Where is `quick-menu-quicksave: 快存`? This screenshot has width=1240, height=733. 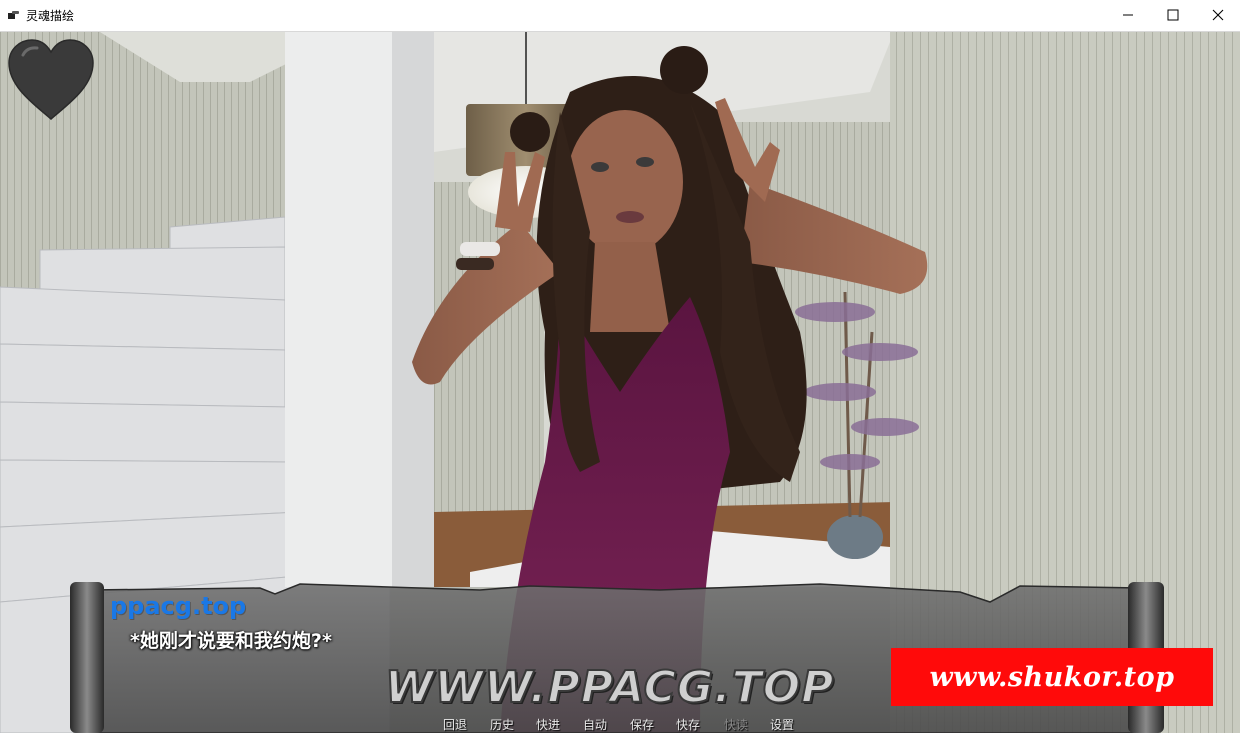 quick-menu-quicksave: 快存 is located at coordinates (688, 724).